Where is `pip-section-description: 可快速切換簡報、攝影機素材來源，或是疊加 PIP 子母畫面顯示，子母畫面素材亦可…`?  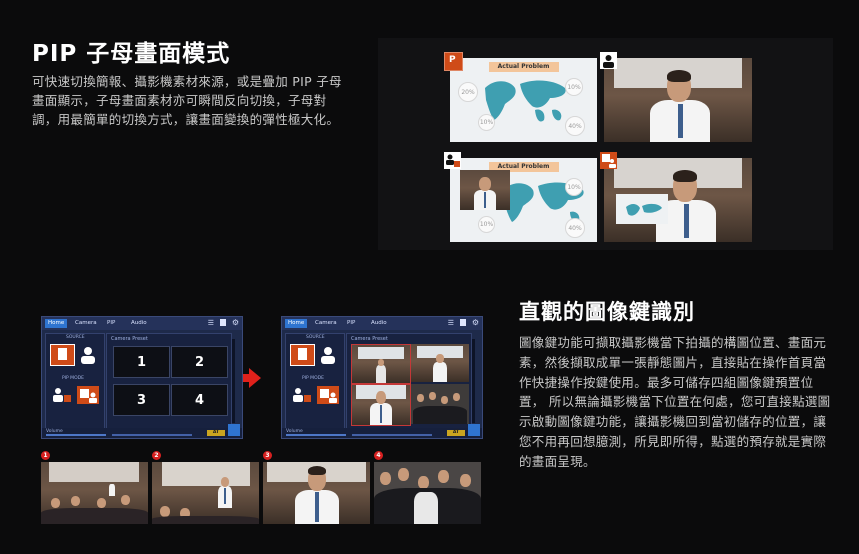 pip-section-description: 可快速切換簡報、攝影機素材來源，或是疊加 PIP 子母畫面顯示，子母畫面素材亦可… is located at coordinates (187, 100).